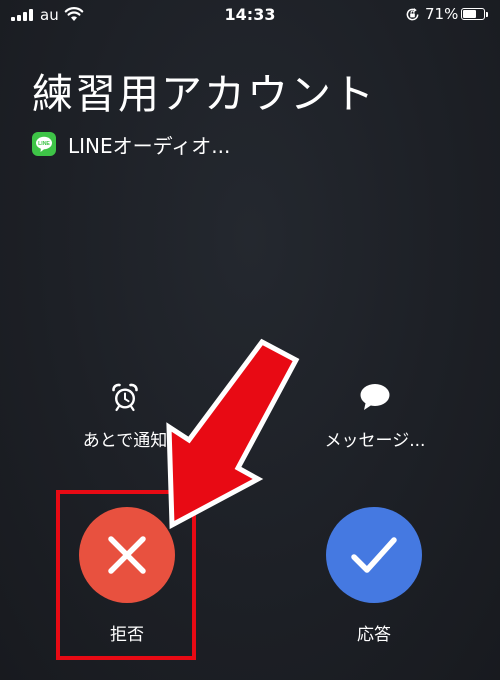 Image resolution: width=500 pixels, height=680 pixels. What do you see at coordinates (204, 94) in the screenshot?
I see `caller-name: 練習用アカウント` at bounding box center [204, 94].